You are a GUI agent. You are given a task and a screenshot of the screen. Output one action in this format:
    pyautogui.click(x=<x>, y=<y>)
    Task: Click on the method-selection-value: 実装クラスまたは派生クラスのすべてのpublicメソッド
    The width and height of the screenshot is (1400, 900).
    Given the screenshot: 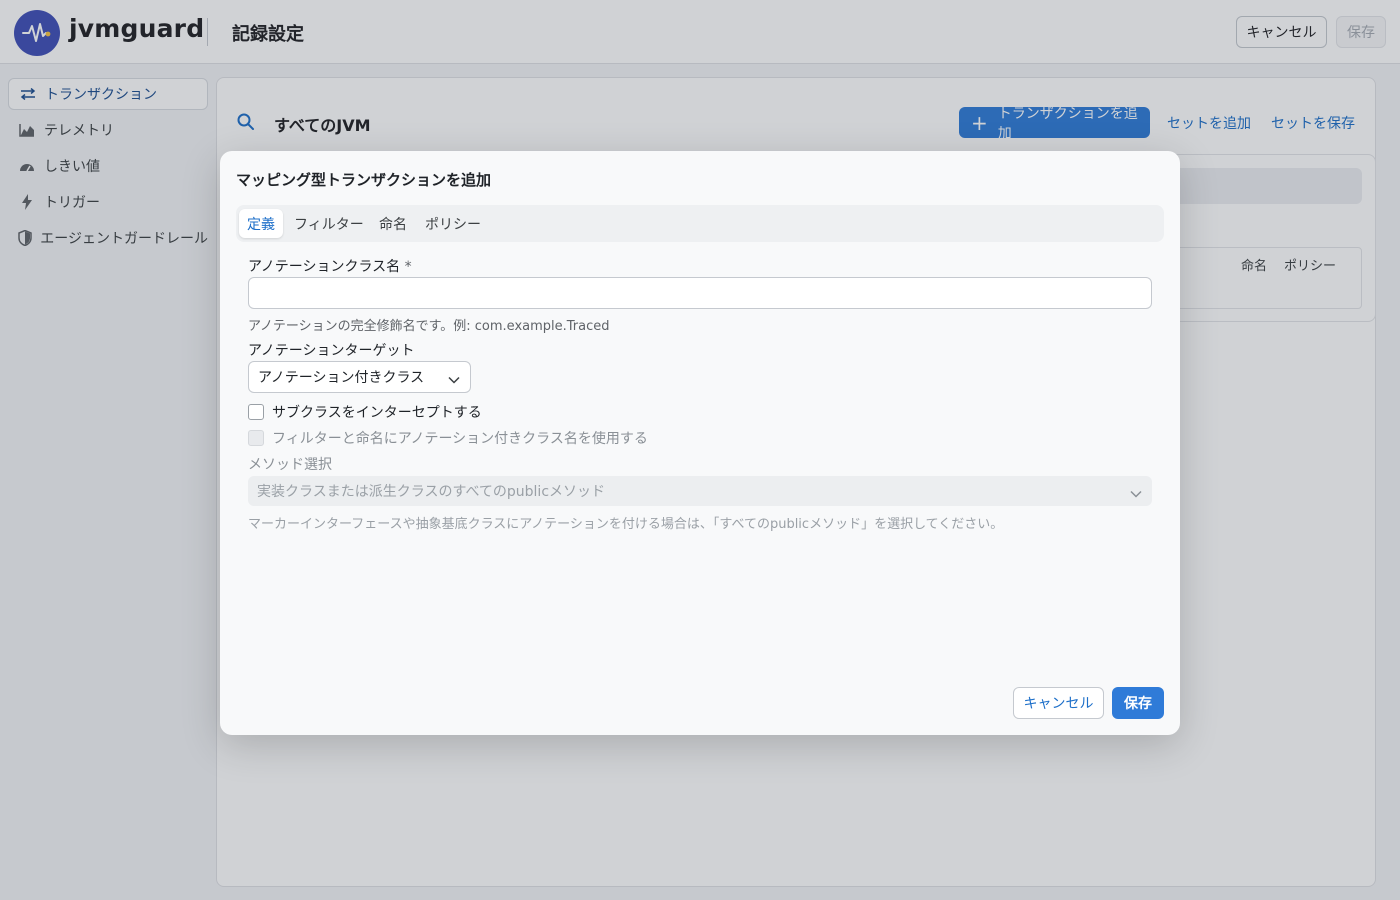 What is the action you would take?
    pyautogui.click(x=431, y=492)
    